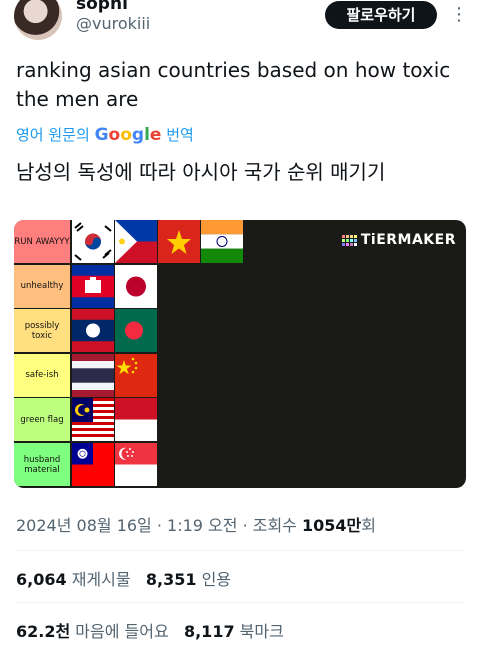  What do you see at coordinates (381, 15) in the screenshot?
I see `follow-button: 팔로우하기` at bounding box center [381, 15].